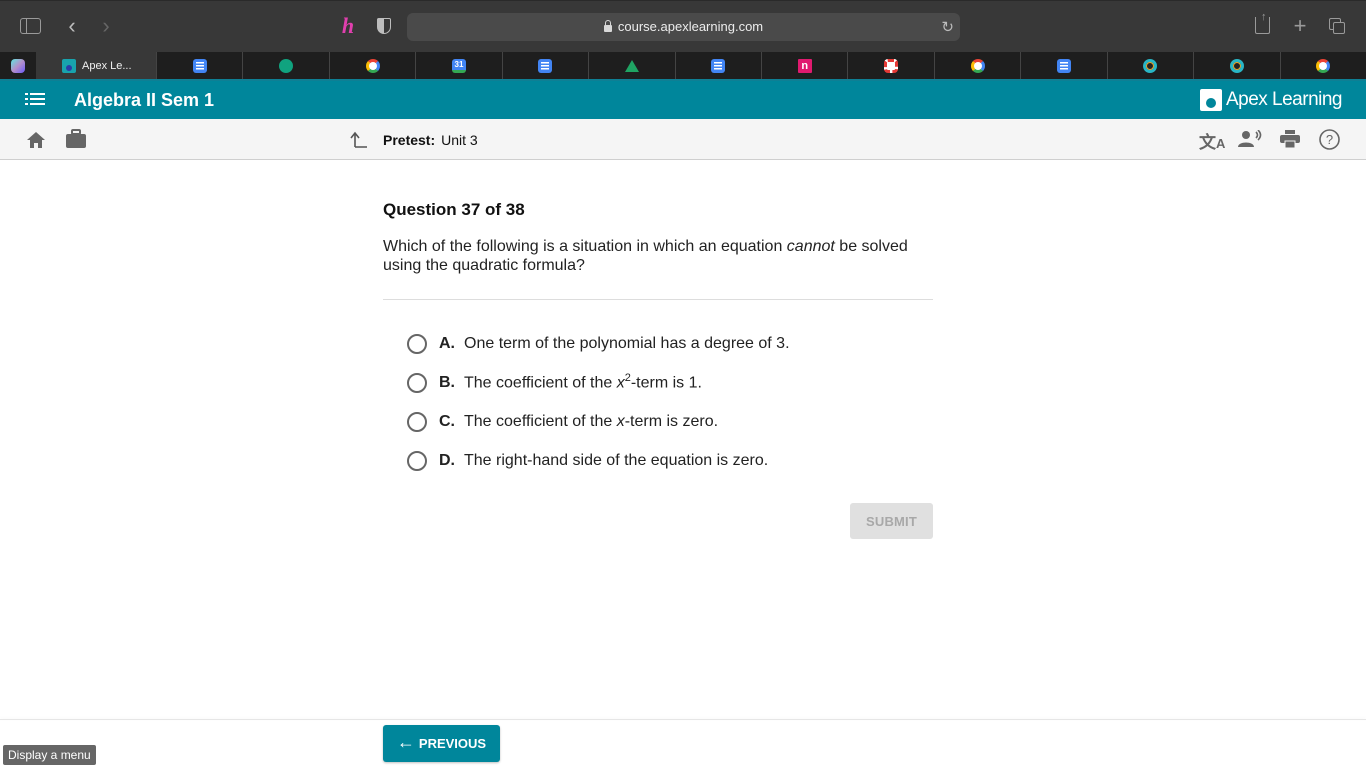 The width and height of the screenshot is (1366, 768). I want to click on answer-text: The coefficient of the x-term is zero., so click(591, 421).